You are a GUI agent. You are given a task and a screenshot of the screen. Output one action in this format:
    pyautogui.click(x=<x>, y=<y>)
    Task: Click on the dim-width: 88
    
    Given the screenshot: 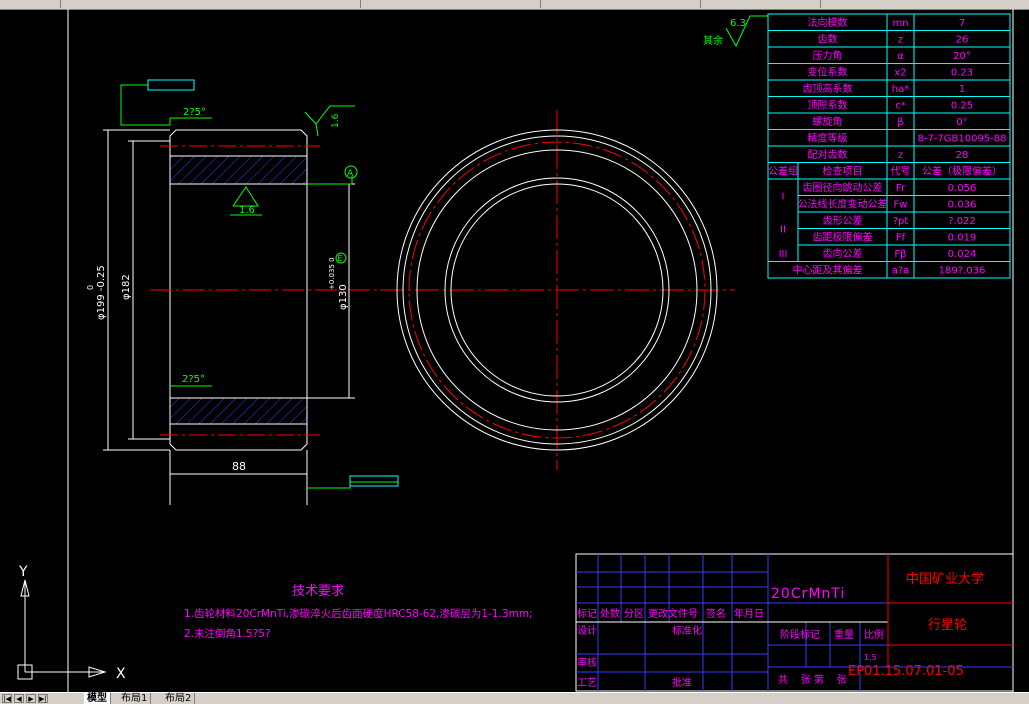 What is the action you would take?
    pyautogui.click(x=239, y=466)
    